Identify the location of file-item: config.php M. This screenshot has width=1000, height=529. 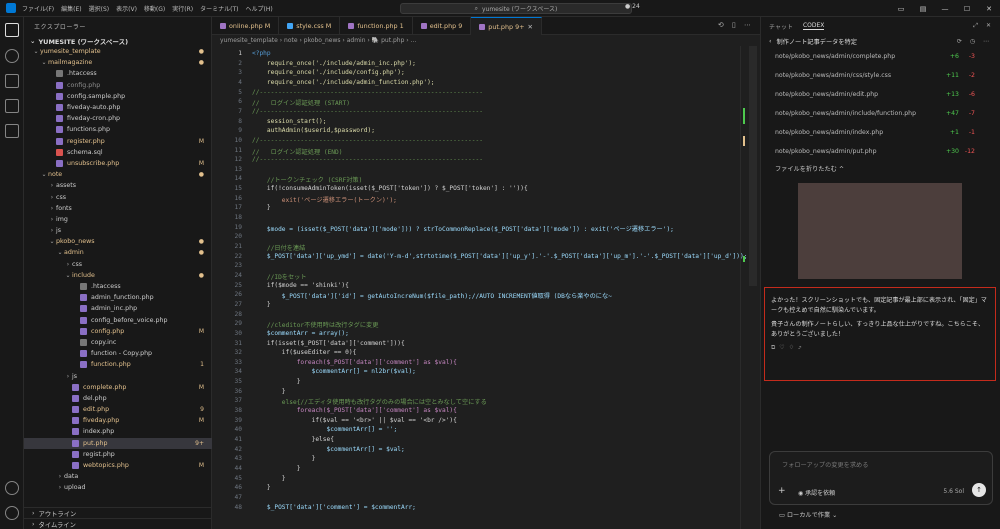
(118, 331).